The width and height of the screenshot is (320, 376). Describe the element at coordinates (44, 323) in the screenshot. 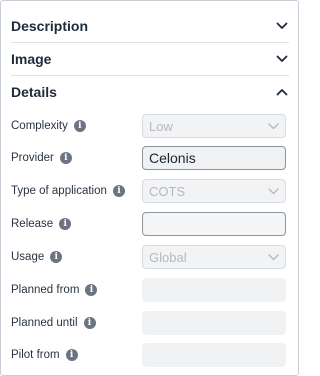

I see `field-label: Planned until` at that location.